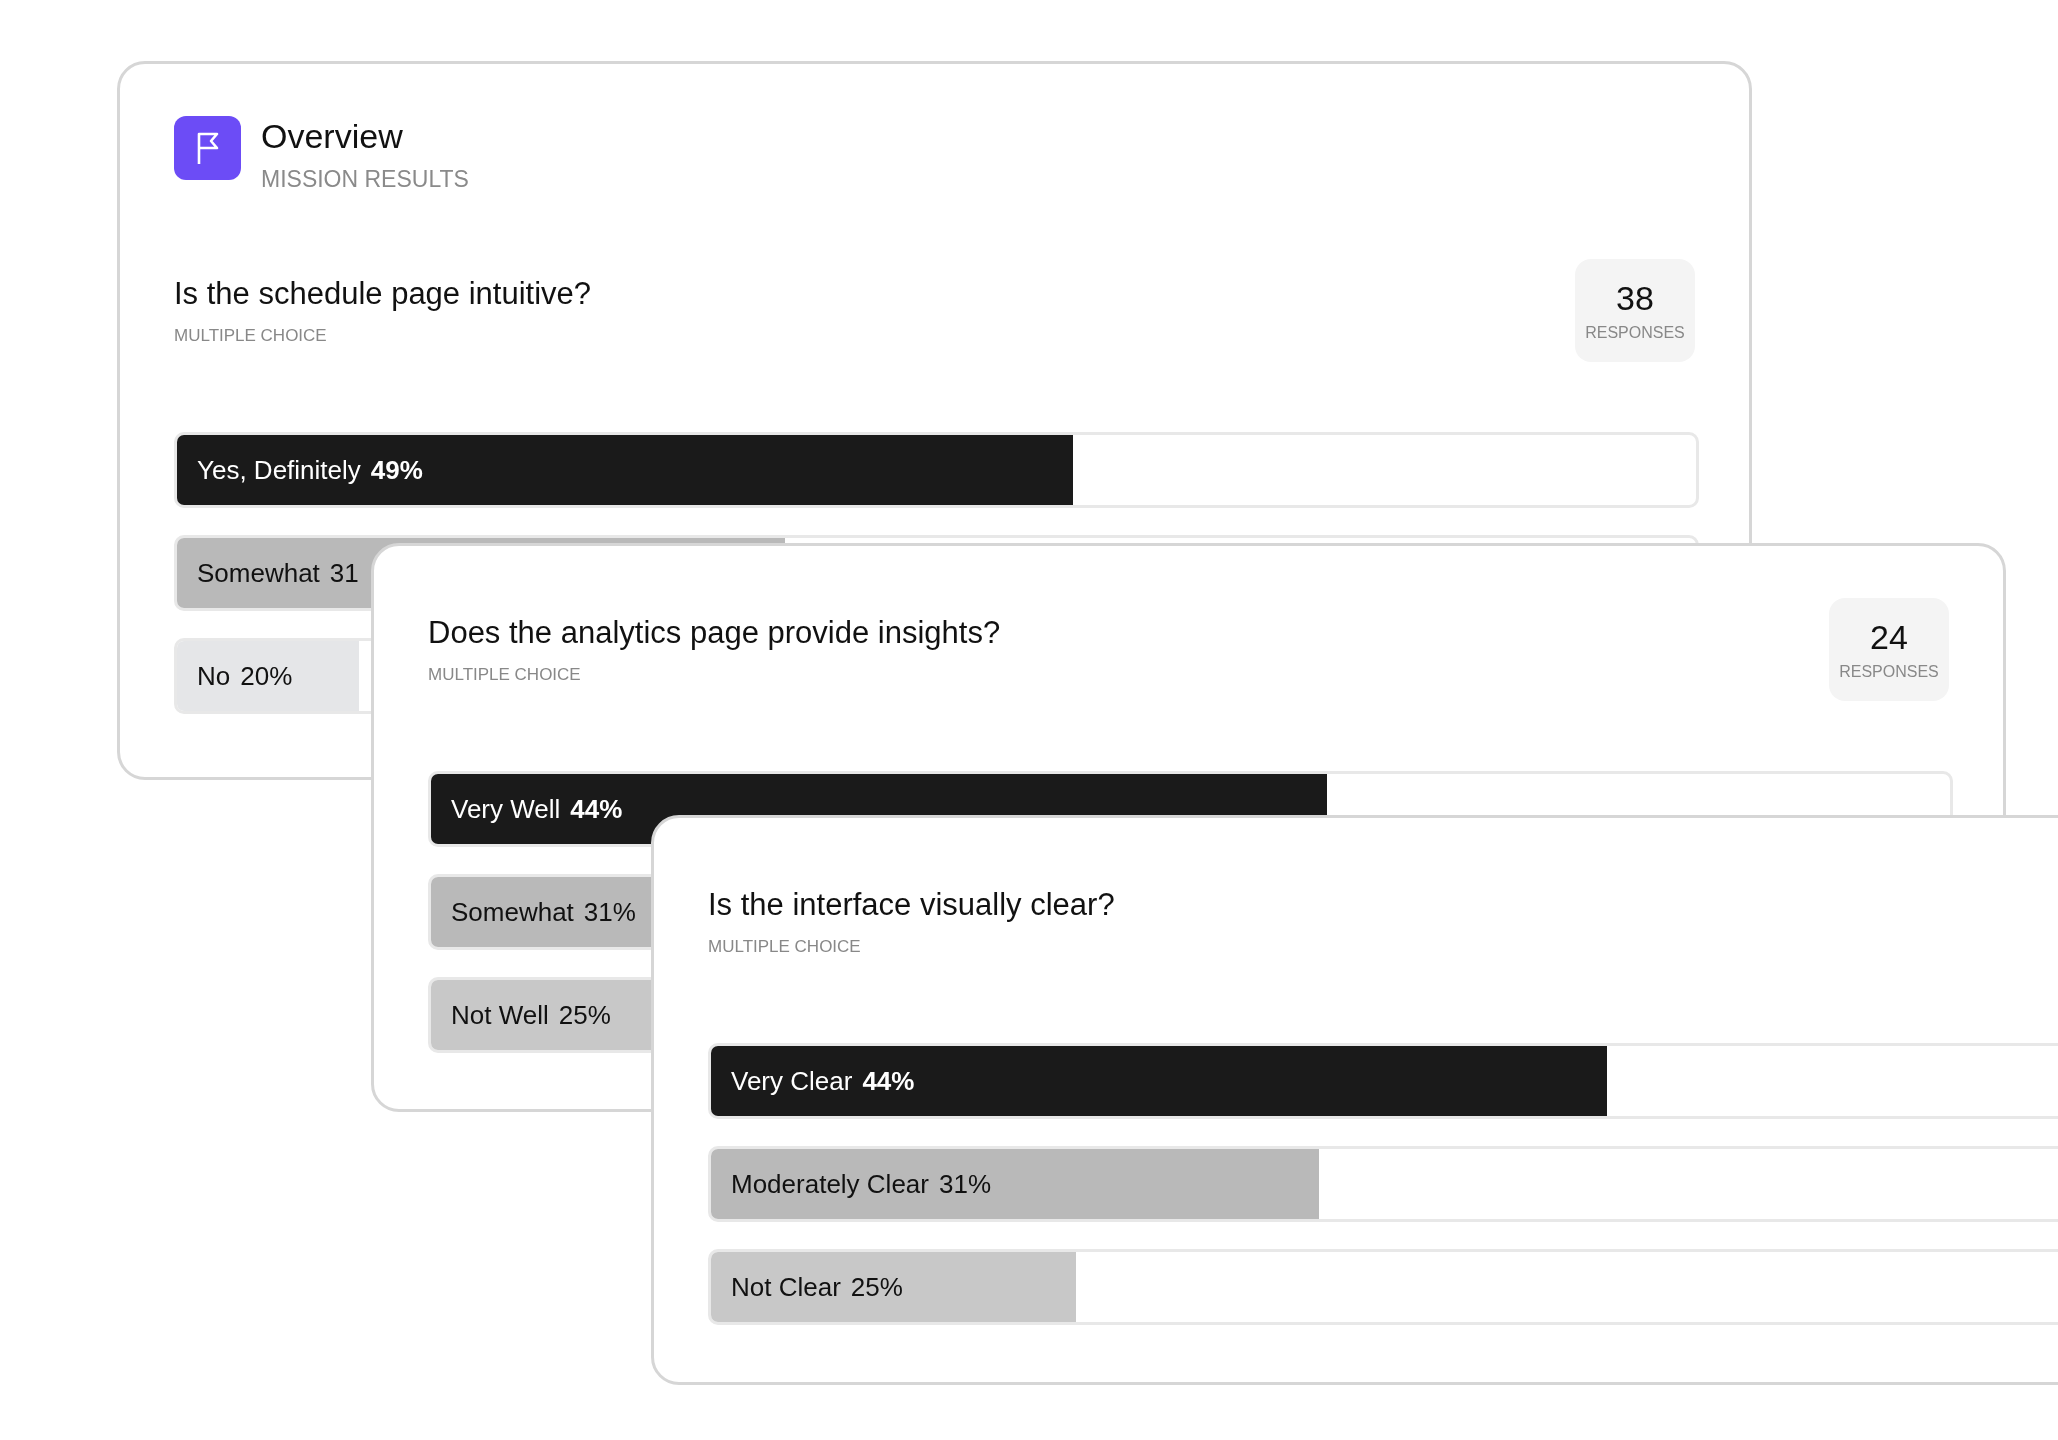 The image size is (2058, 1440). What do you see at coordinates (207, 148) in the screenshot?
I see `flag-icon` at bounding box center [207, 148].